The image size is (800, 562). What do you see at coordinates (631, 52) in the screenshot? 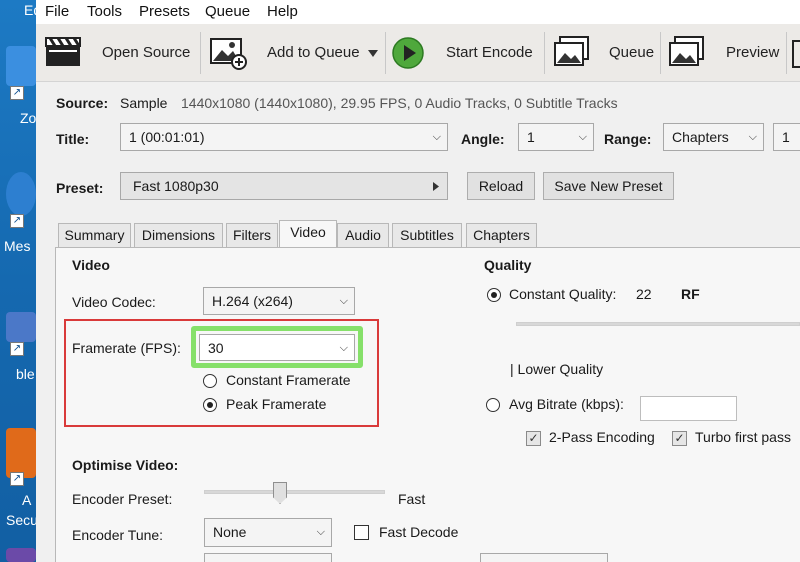
I see `queue-button: Queue` at bounding box center [631, 52].